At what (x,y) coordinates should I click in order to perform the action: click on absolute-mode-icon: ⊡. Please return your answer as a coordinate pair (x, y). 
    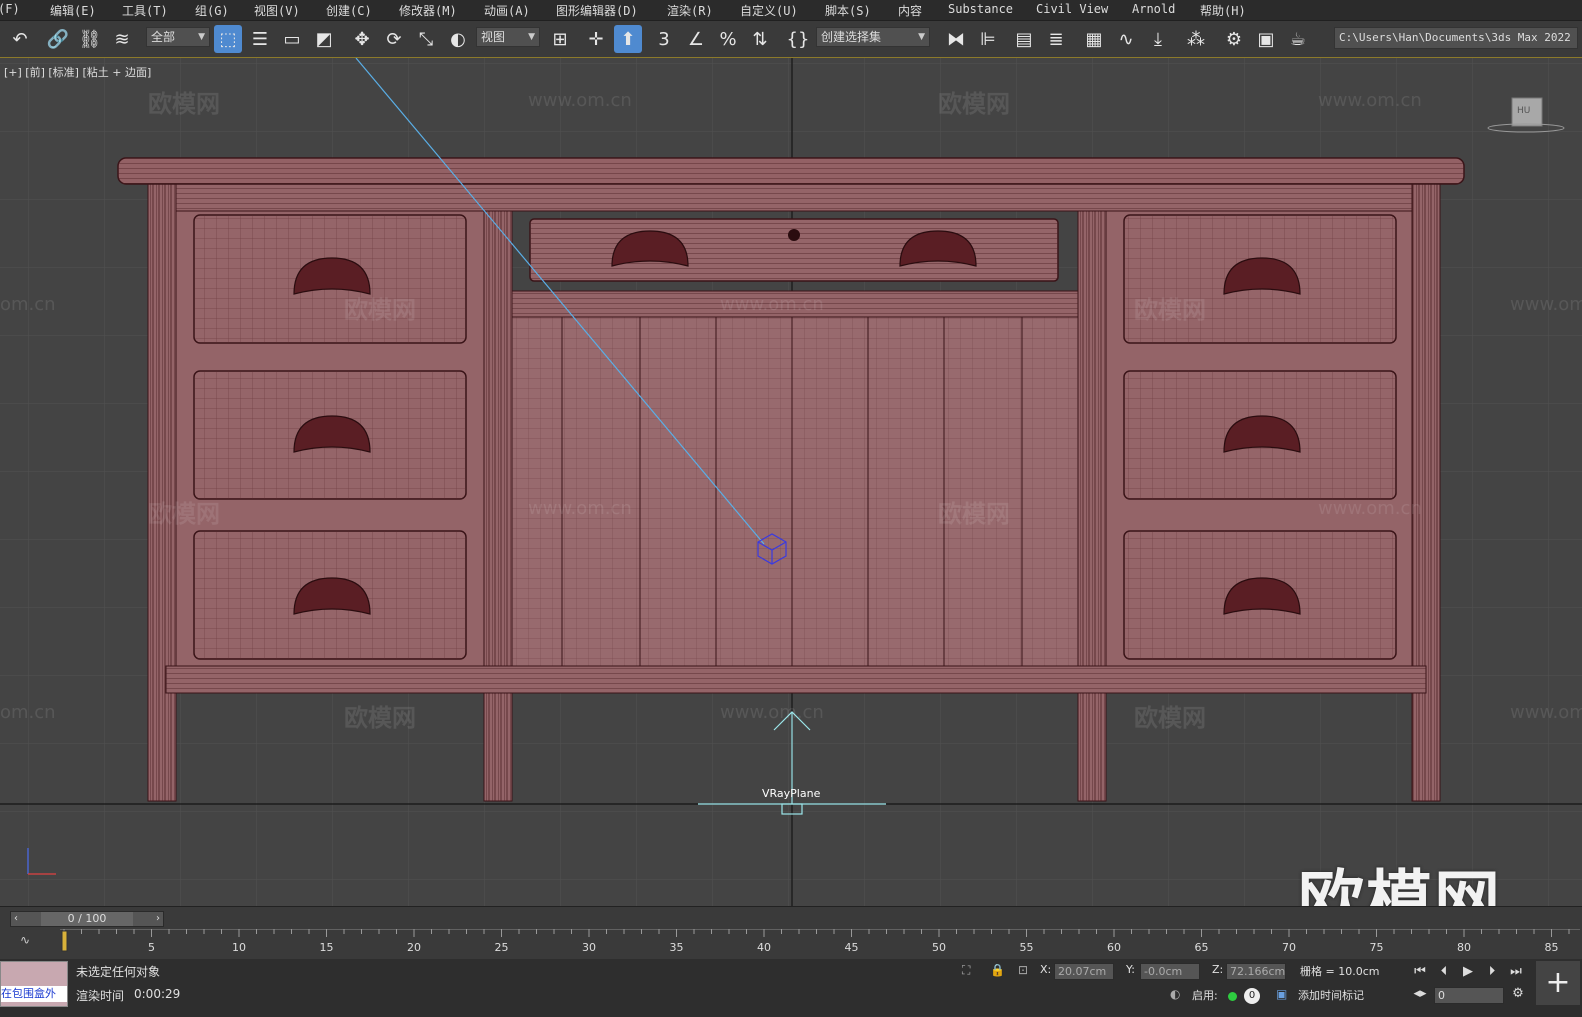
    Looking at the image, I should click on (1023, 970).